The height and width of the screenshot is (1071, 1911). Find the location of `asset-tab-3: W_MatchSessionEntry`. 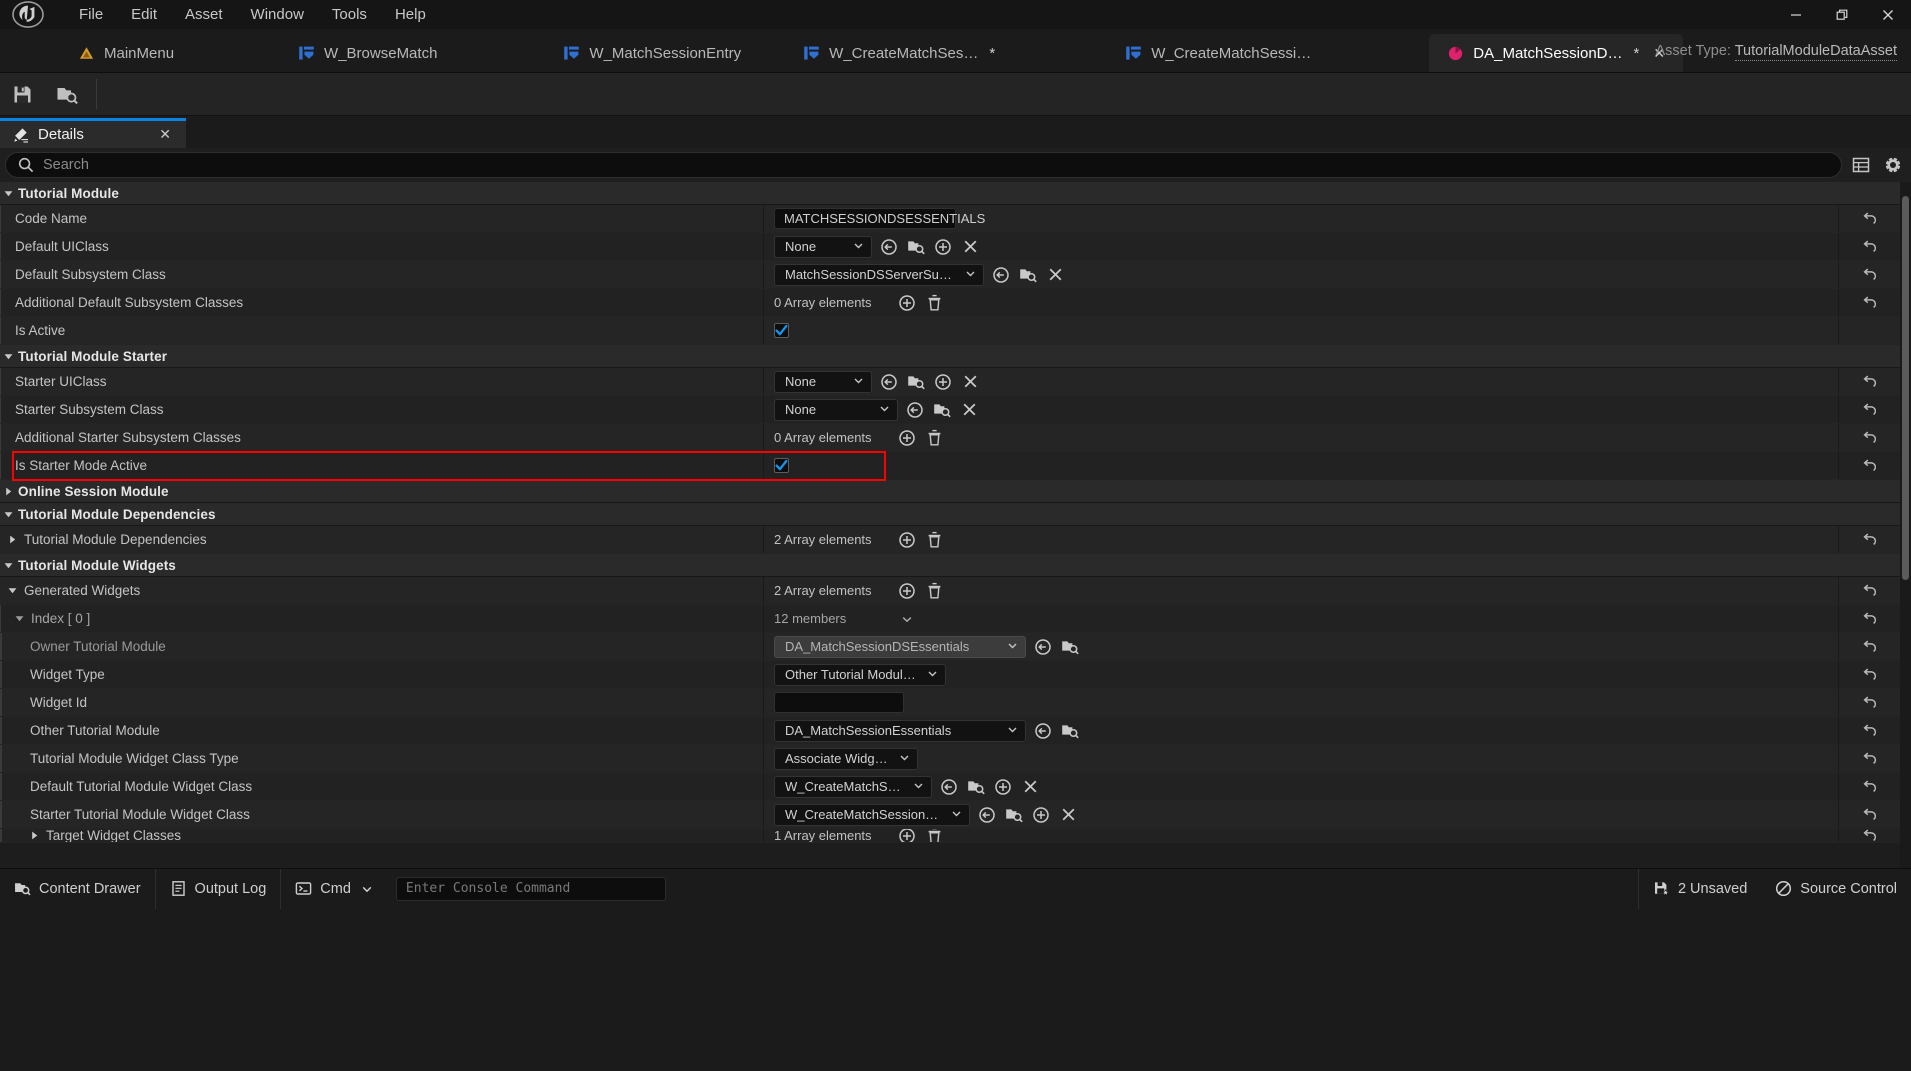

asset-tab-3: W_MatchSessionEntry is located at coordinates (652, 53).